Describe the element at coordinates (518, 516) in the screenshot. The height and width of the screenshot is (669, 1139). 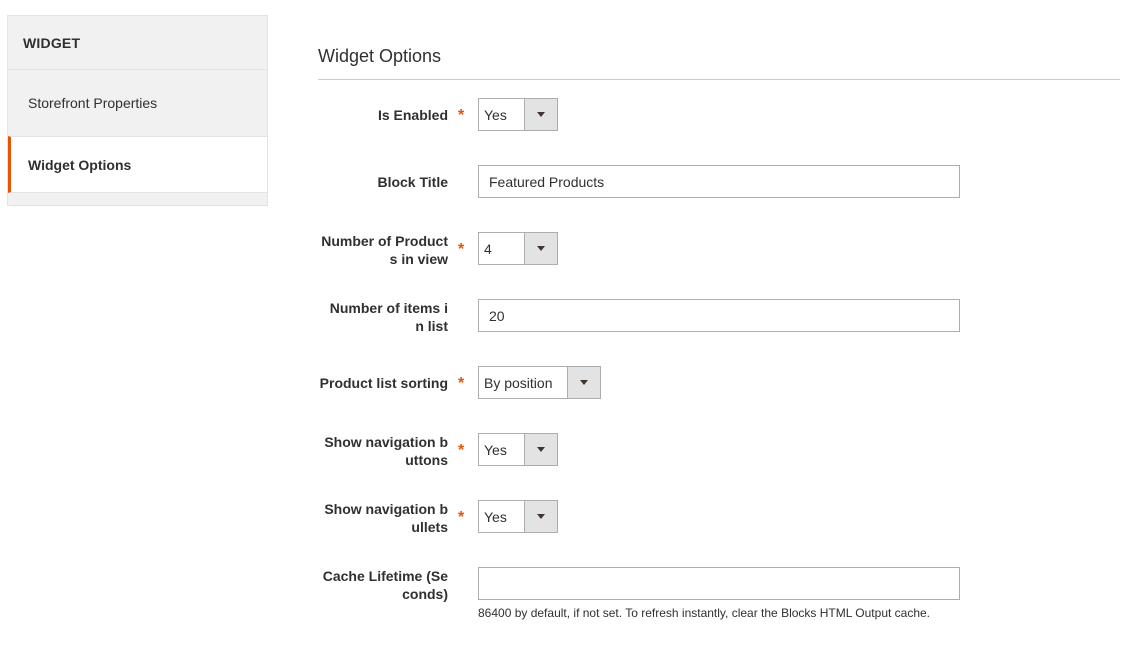
I see `nav-bullets-select: Yes` at that location.